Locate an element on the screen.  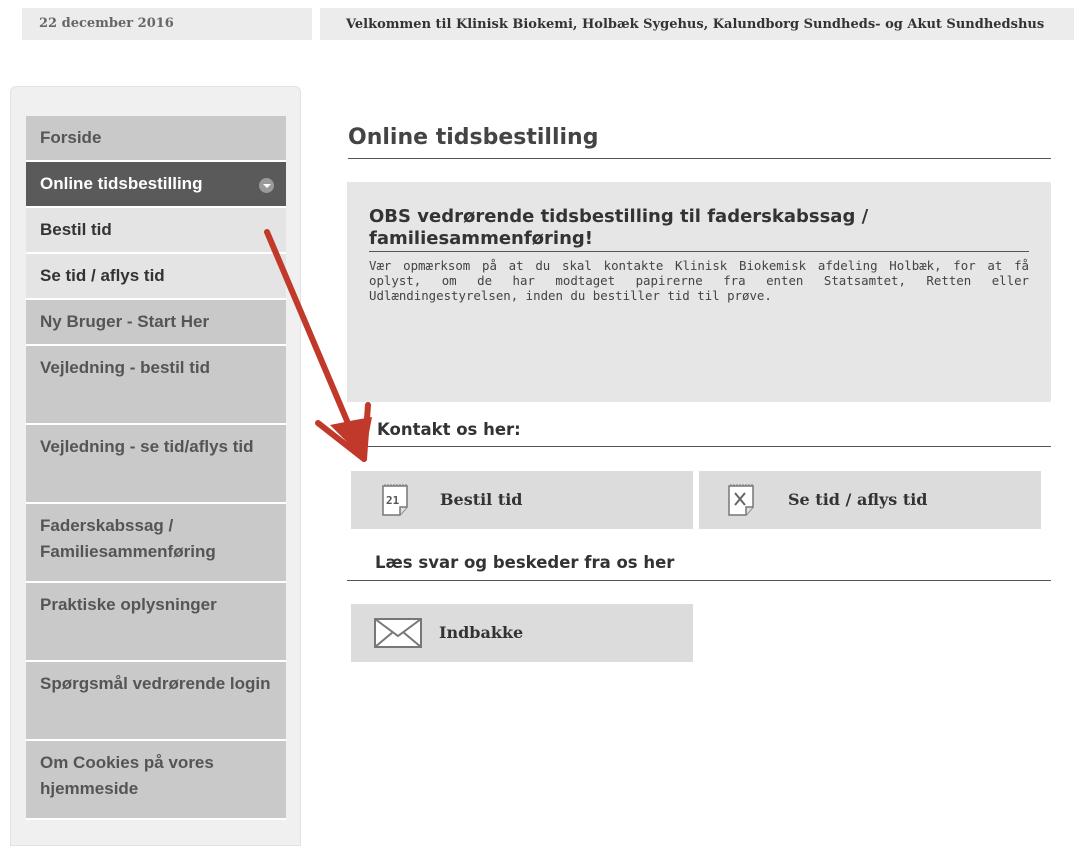
sidebar-item-label: Online tidsbestilling is located at coordinates (121, 183).